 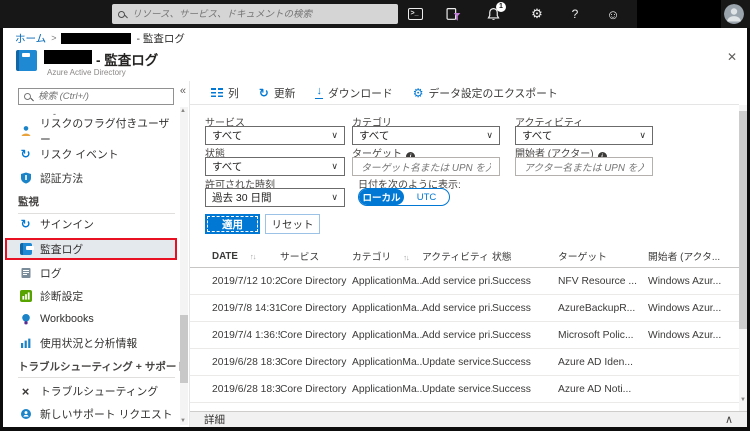 I want to click on date-display-toggle: ローカル UTC, so click(x=404, y=197).